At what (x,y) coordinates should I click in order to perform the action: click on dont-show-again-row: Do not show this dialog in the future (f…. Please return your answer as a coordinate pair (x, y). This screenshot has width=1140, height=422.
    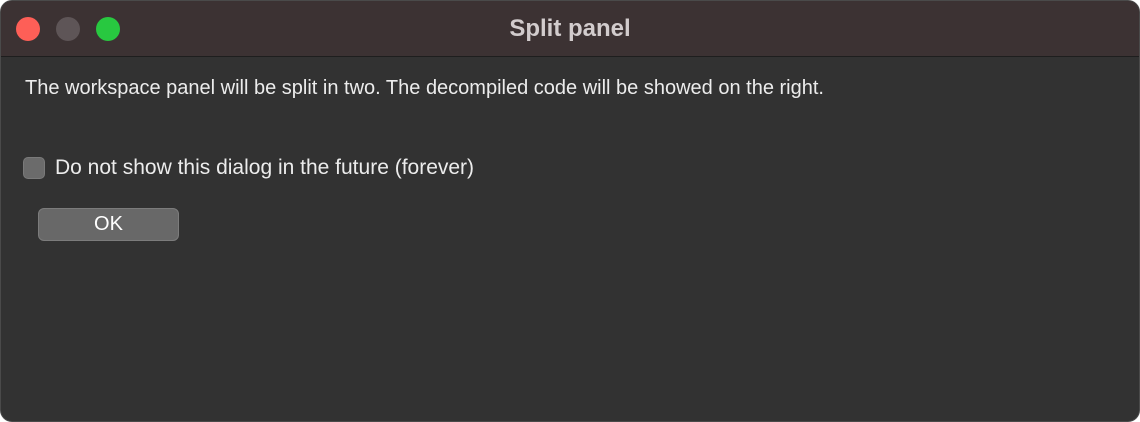
    Looking at the image, I should click on (248, 168).